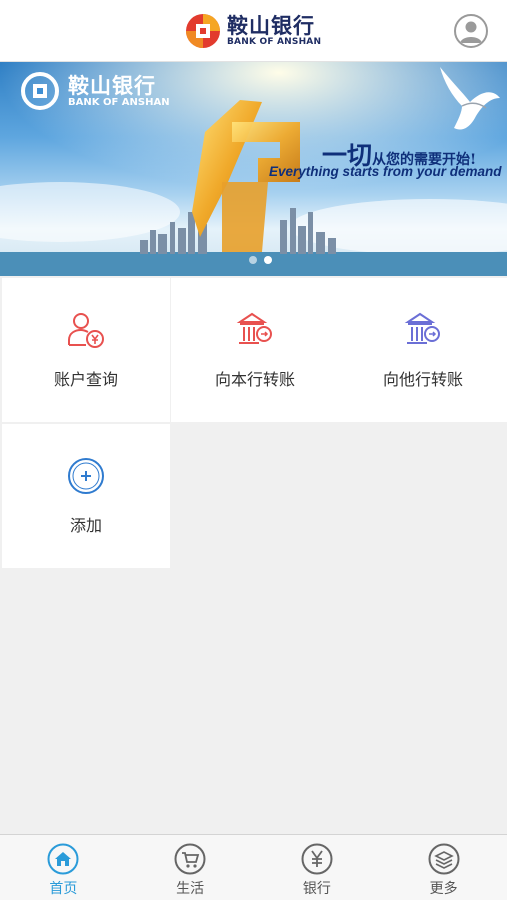 This screenshot has width=507, height=900. I want to click on bank-transfer-tile: 向本行转账, so click(255, 350).